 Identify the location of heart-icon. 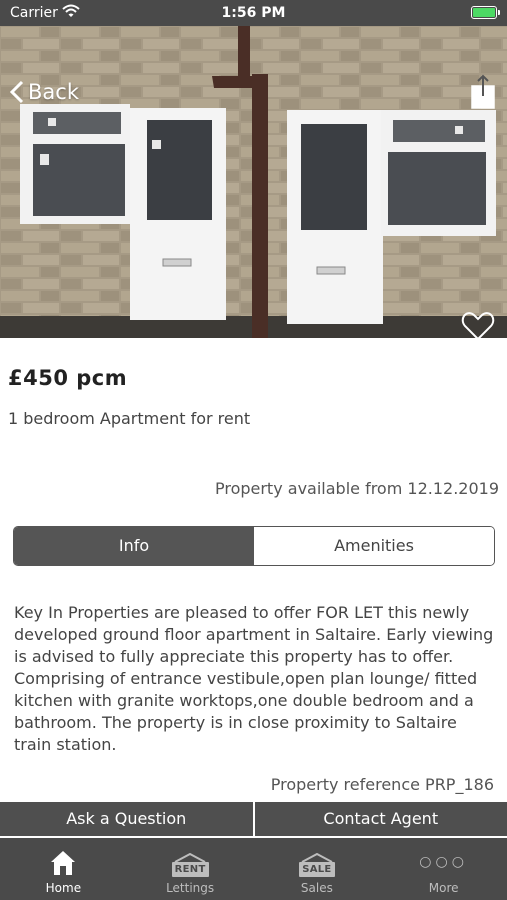
(478, 324).